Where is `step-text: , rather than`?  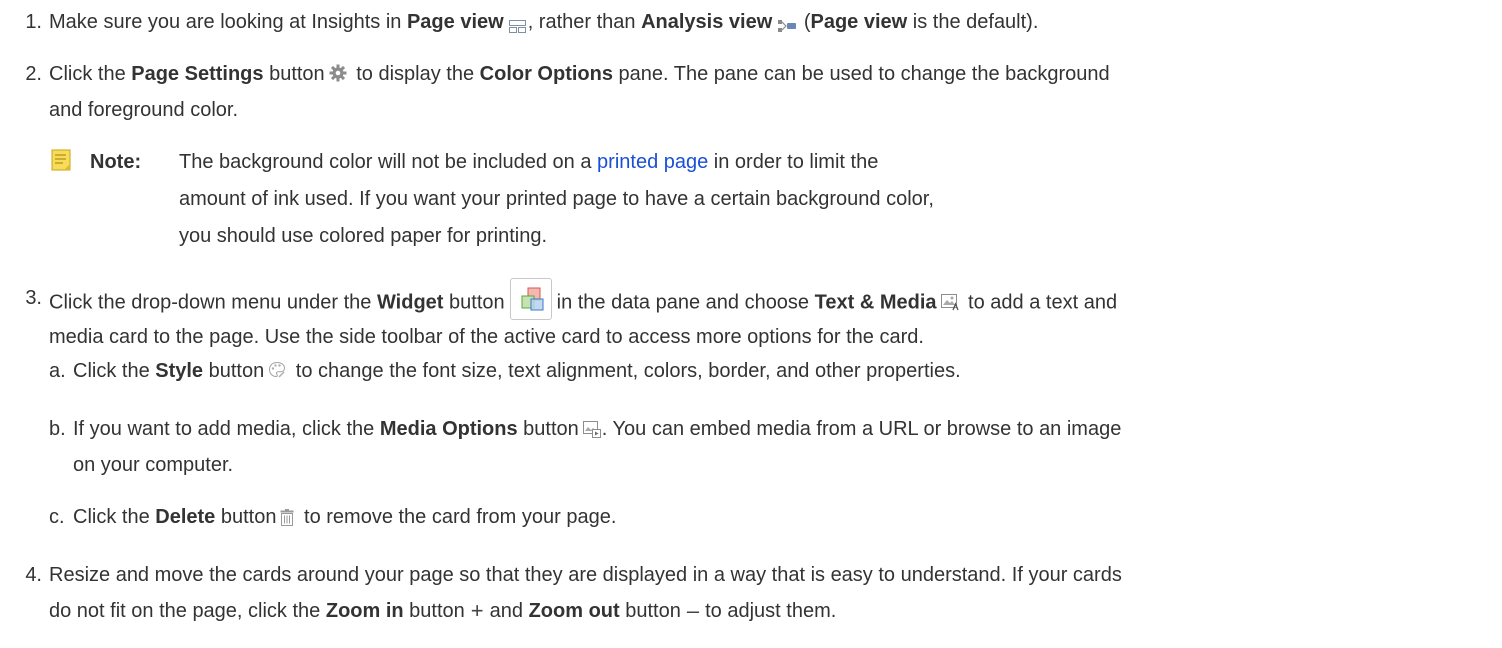
step-text: , rather than is located at coordinates (584, 22).